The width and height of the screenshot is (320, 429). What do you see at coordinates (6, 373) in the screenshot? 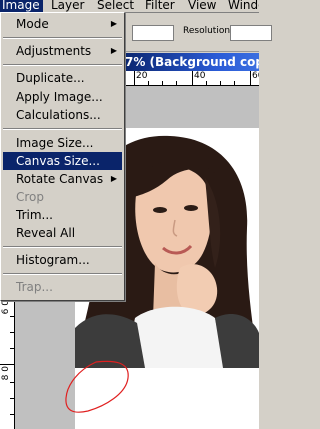
I see `ruler-left-label: 8 0` at bounding box center [6, 373].